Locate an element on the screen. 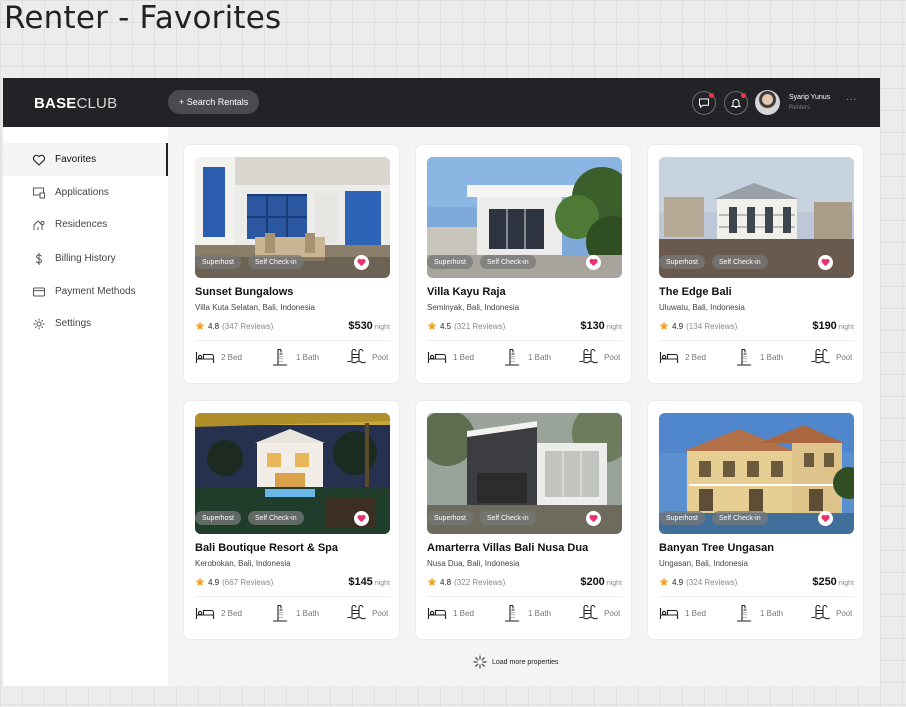  heart-icon is located at coordinates (39, 160).